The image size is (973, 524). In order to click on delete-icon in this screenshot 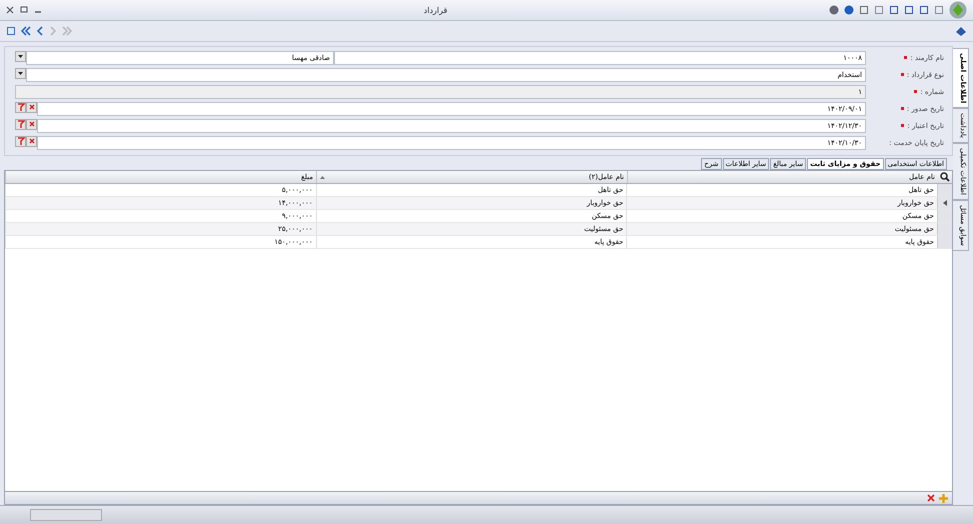, I will do `click(931, 498)`.